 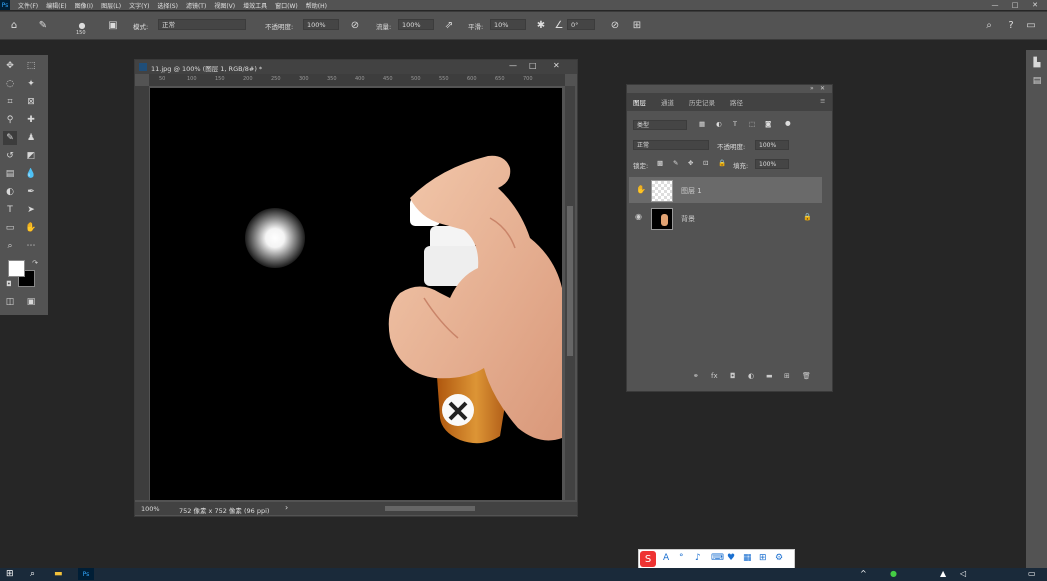 I want to click on layer-style-icon: fx, so click(x=714, y=376).